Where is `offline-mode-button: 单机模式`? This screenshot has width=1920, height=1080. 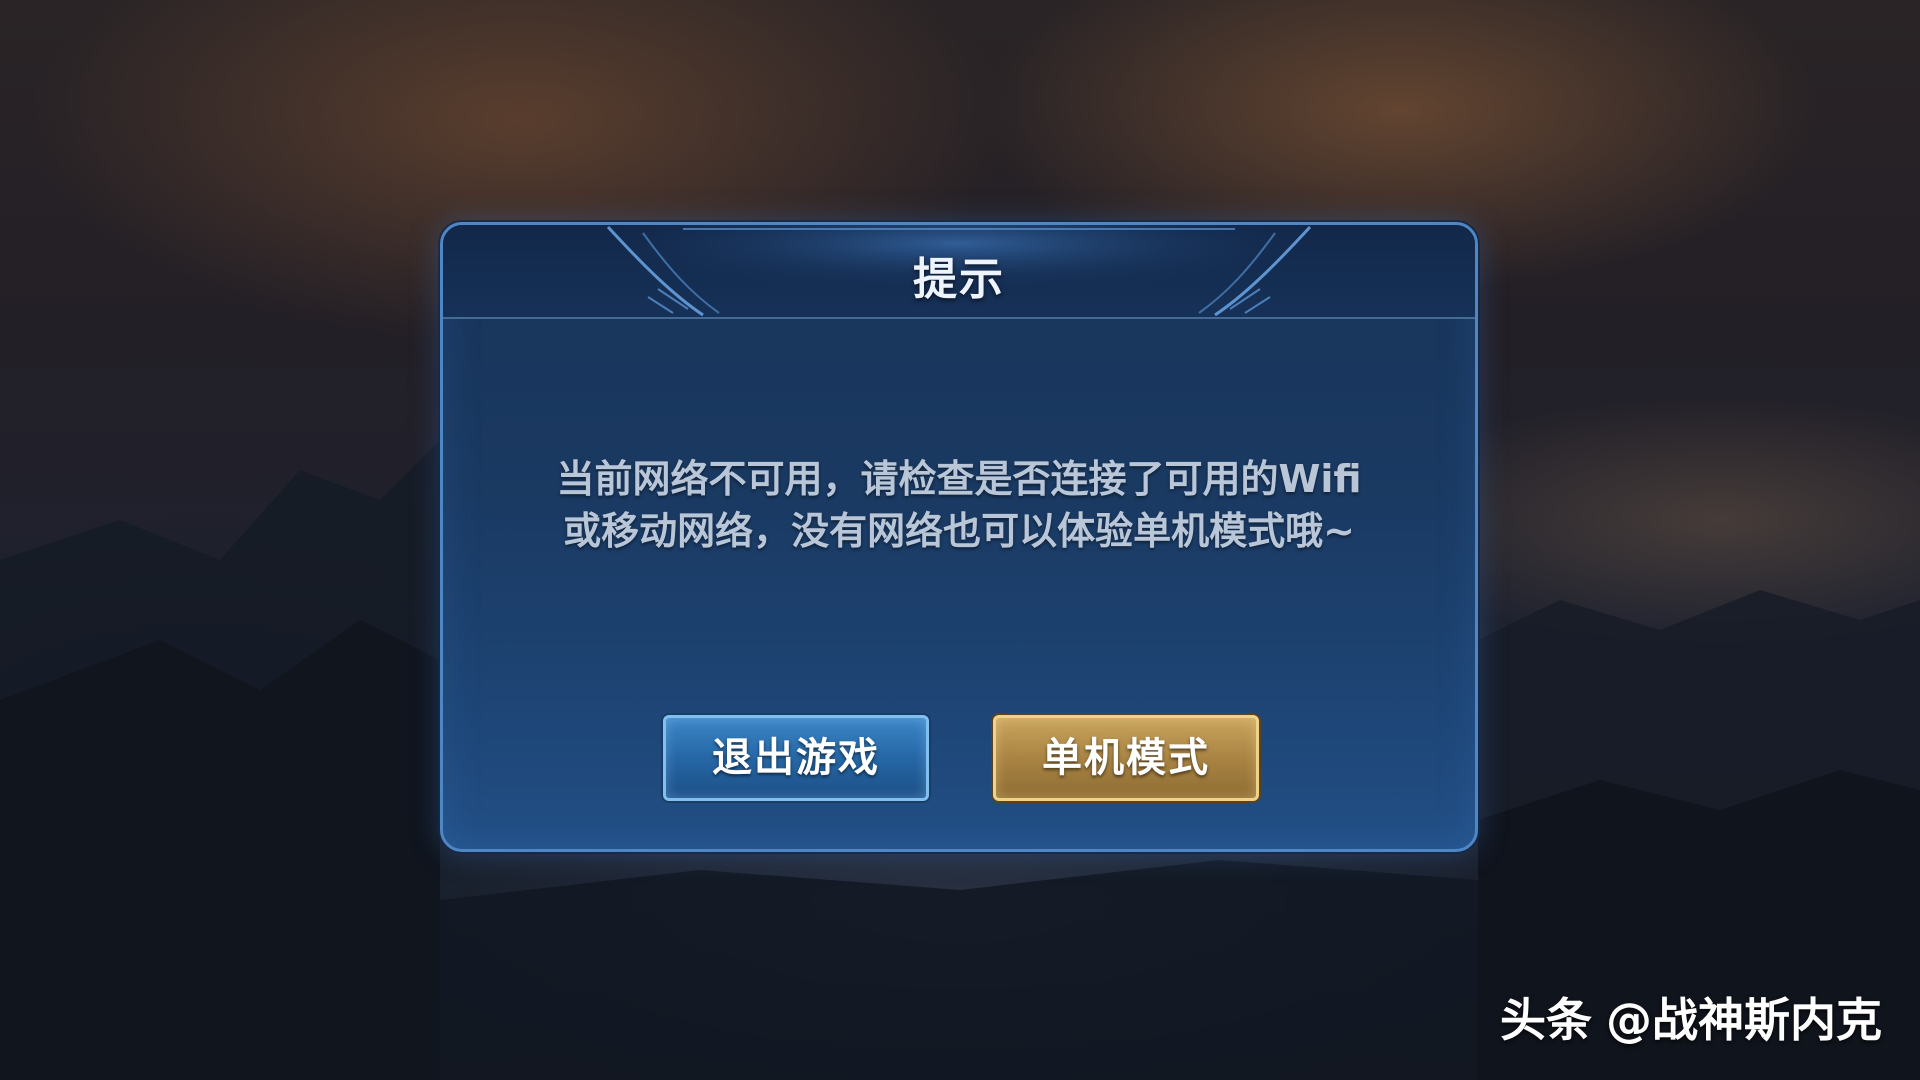
offline-mode-button: 单机模式 is located at coordinates (1126, 758).